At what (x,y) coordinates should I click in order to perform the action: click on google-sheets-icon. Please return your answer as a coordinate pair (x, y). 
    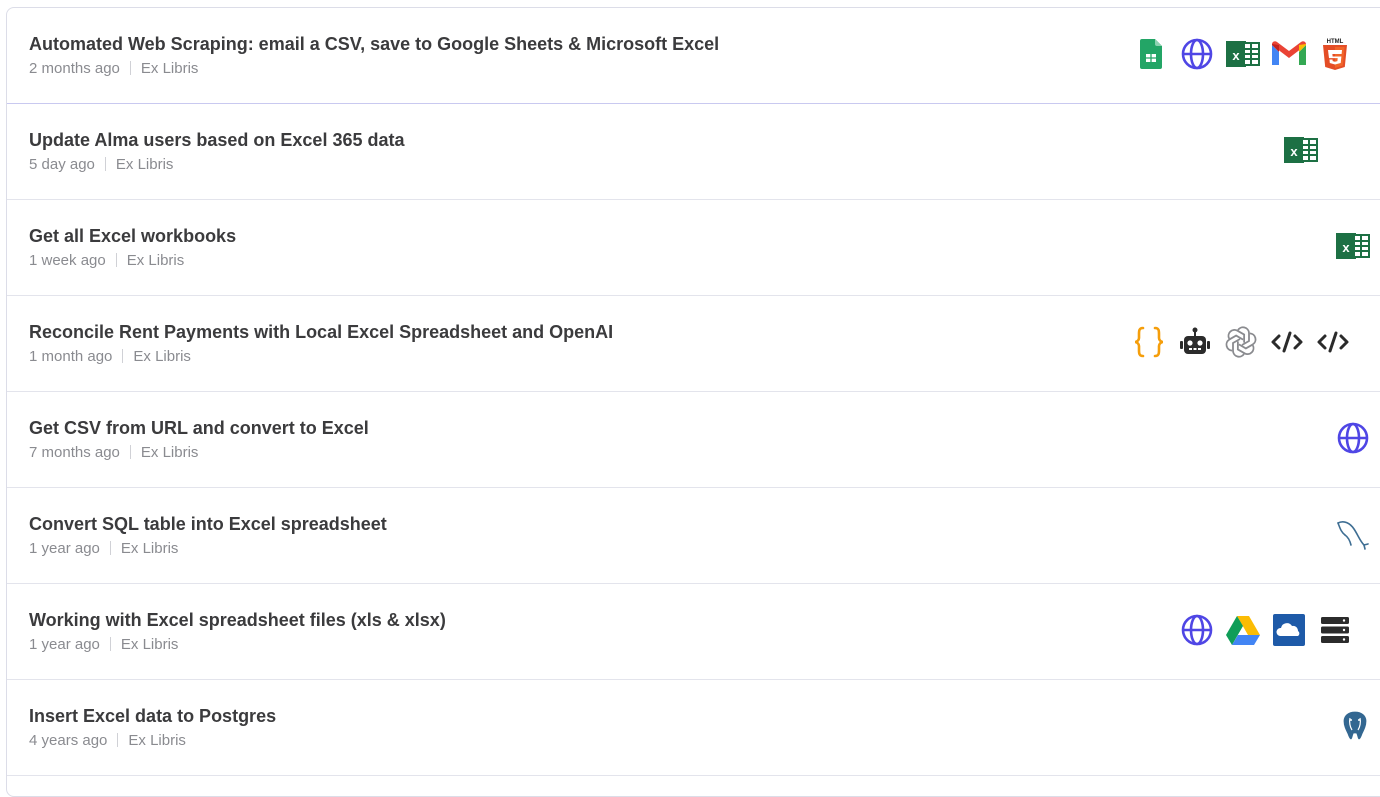
    Looking at the image, I should click on (1151, 54).